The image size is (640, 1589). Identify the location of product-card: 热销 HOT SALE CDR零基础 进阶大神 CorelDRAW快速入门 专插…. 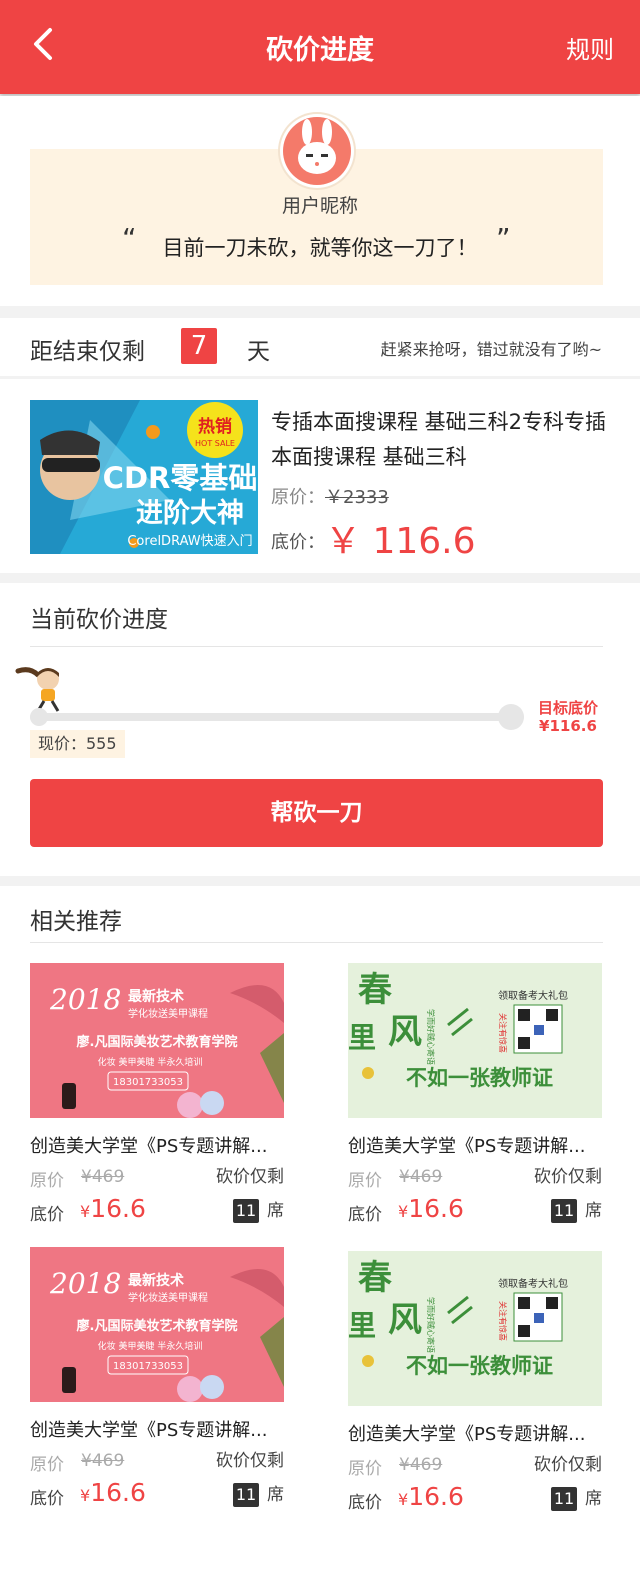
(320, 476).